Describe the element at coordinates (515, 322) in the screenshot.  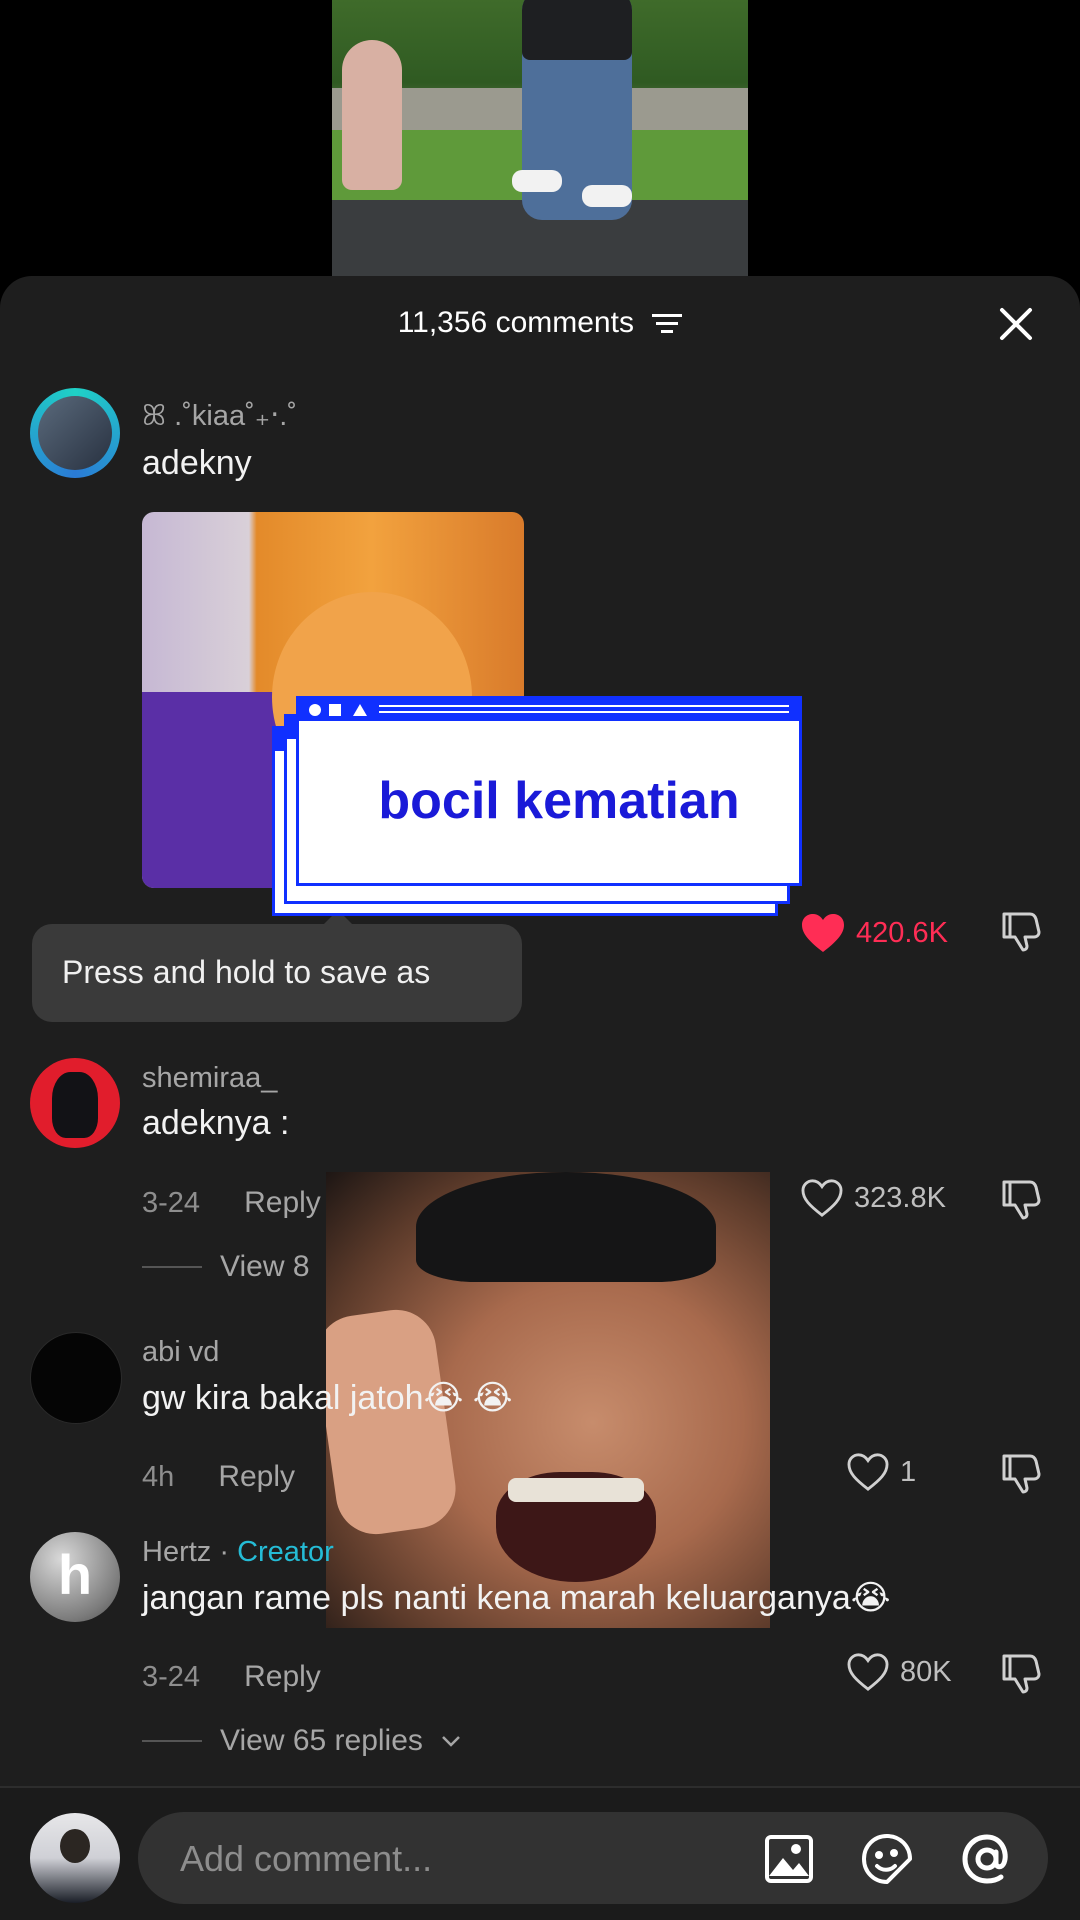
I see `comments-count-label: 11,356 comments` at that location.